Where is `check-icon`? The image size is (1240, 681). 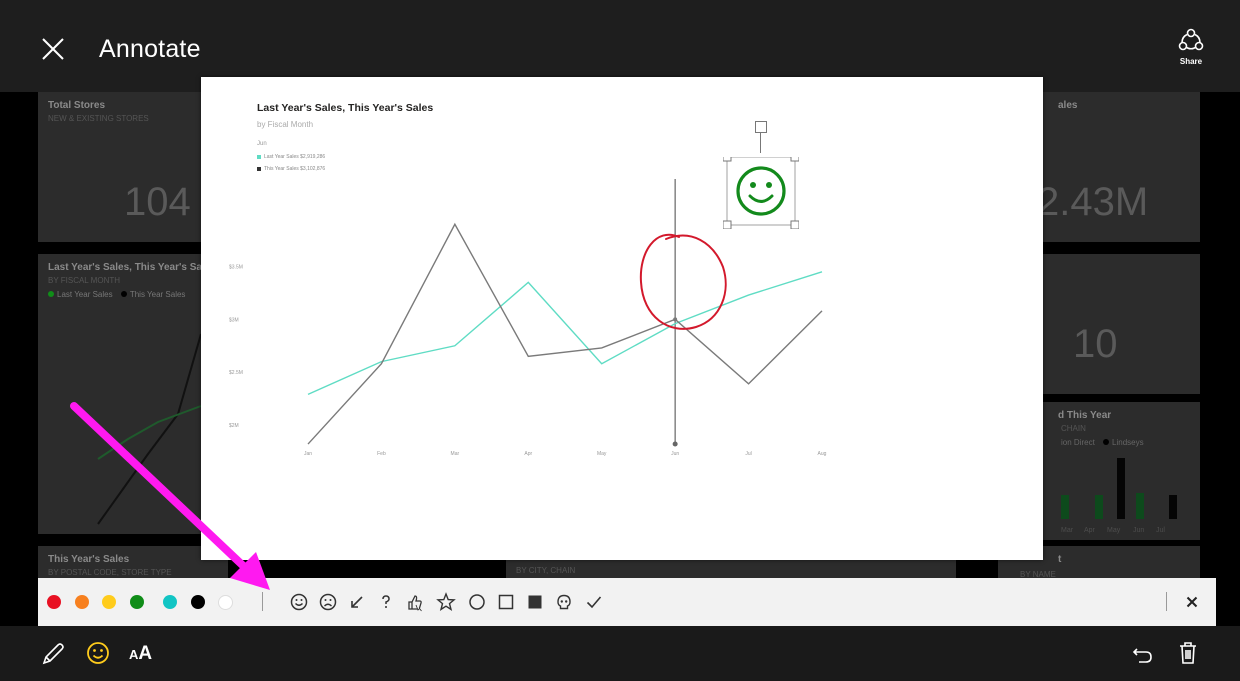
check-icon is located at coordinates (594, 602).